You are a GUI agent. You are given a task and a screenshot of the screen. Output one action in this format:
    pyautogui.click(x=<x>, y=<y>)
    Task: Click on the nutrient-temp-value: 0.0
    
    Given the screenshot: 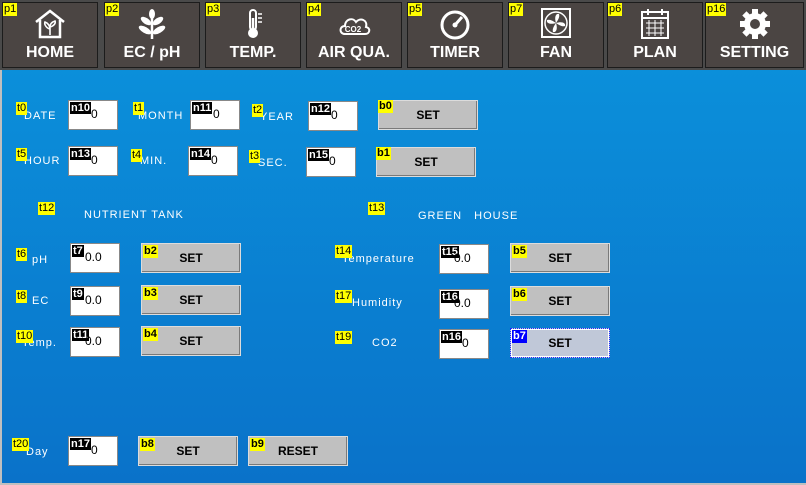 What is the action you would take?
    pyautogui.click(x=93, y=341)
    